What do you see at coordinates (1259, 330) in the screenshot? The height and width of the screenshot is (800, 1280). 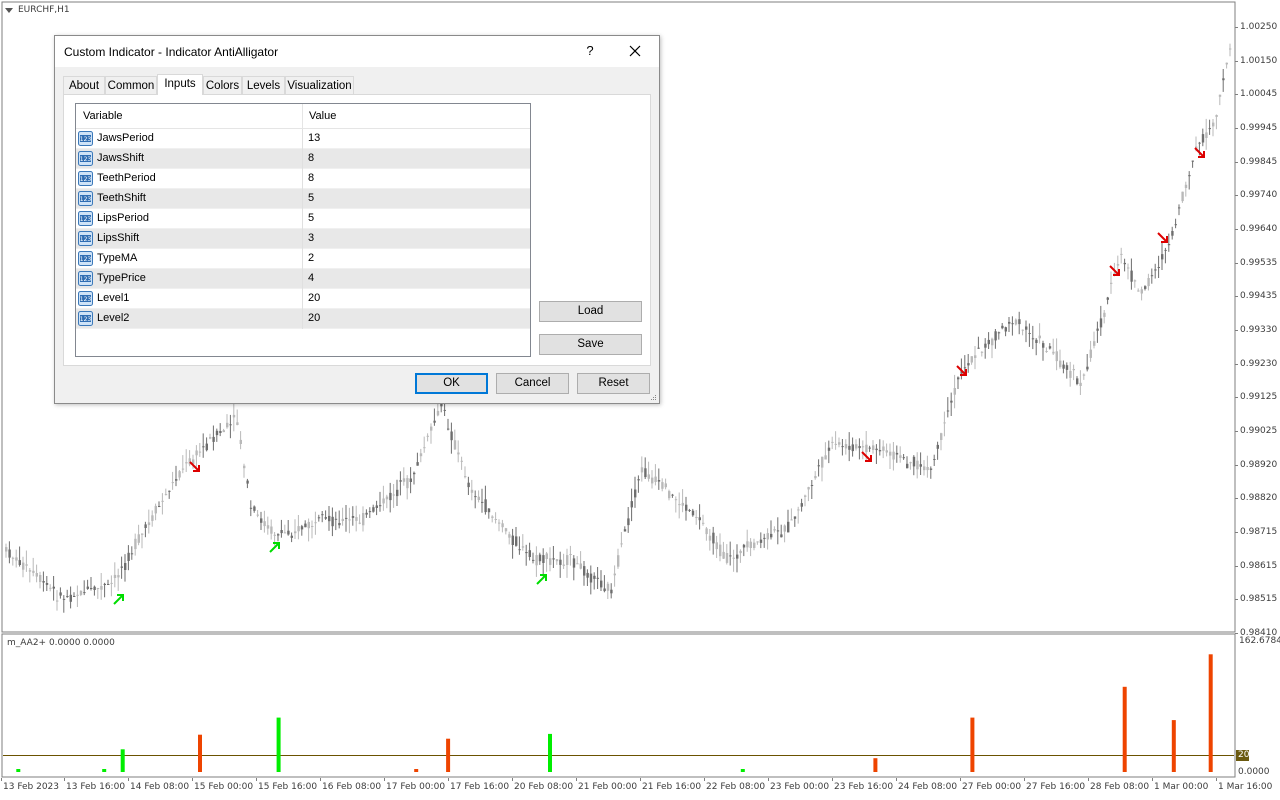 I see `price-axis-label: 0.99330` at bounding box center [1259, 330].